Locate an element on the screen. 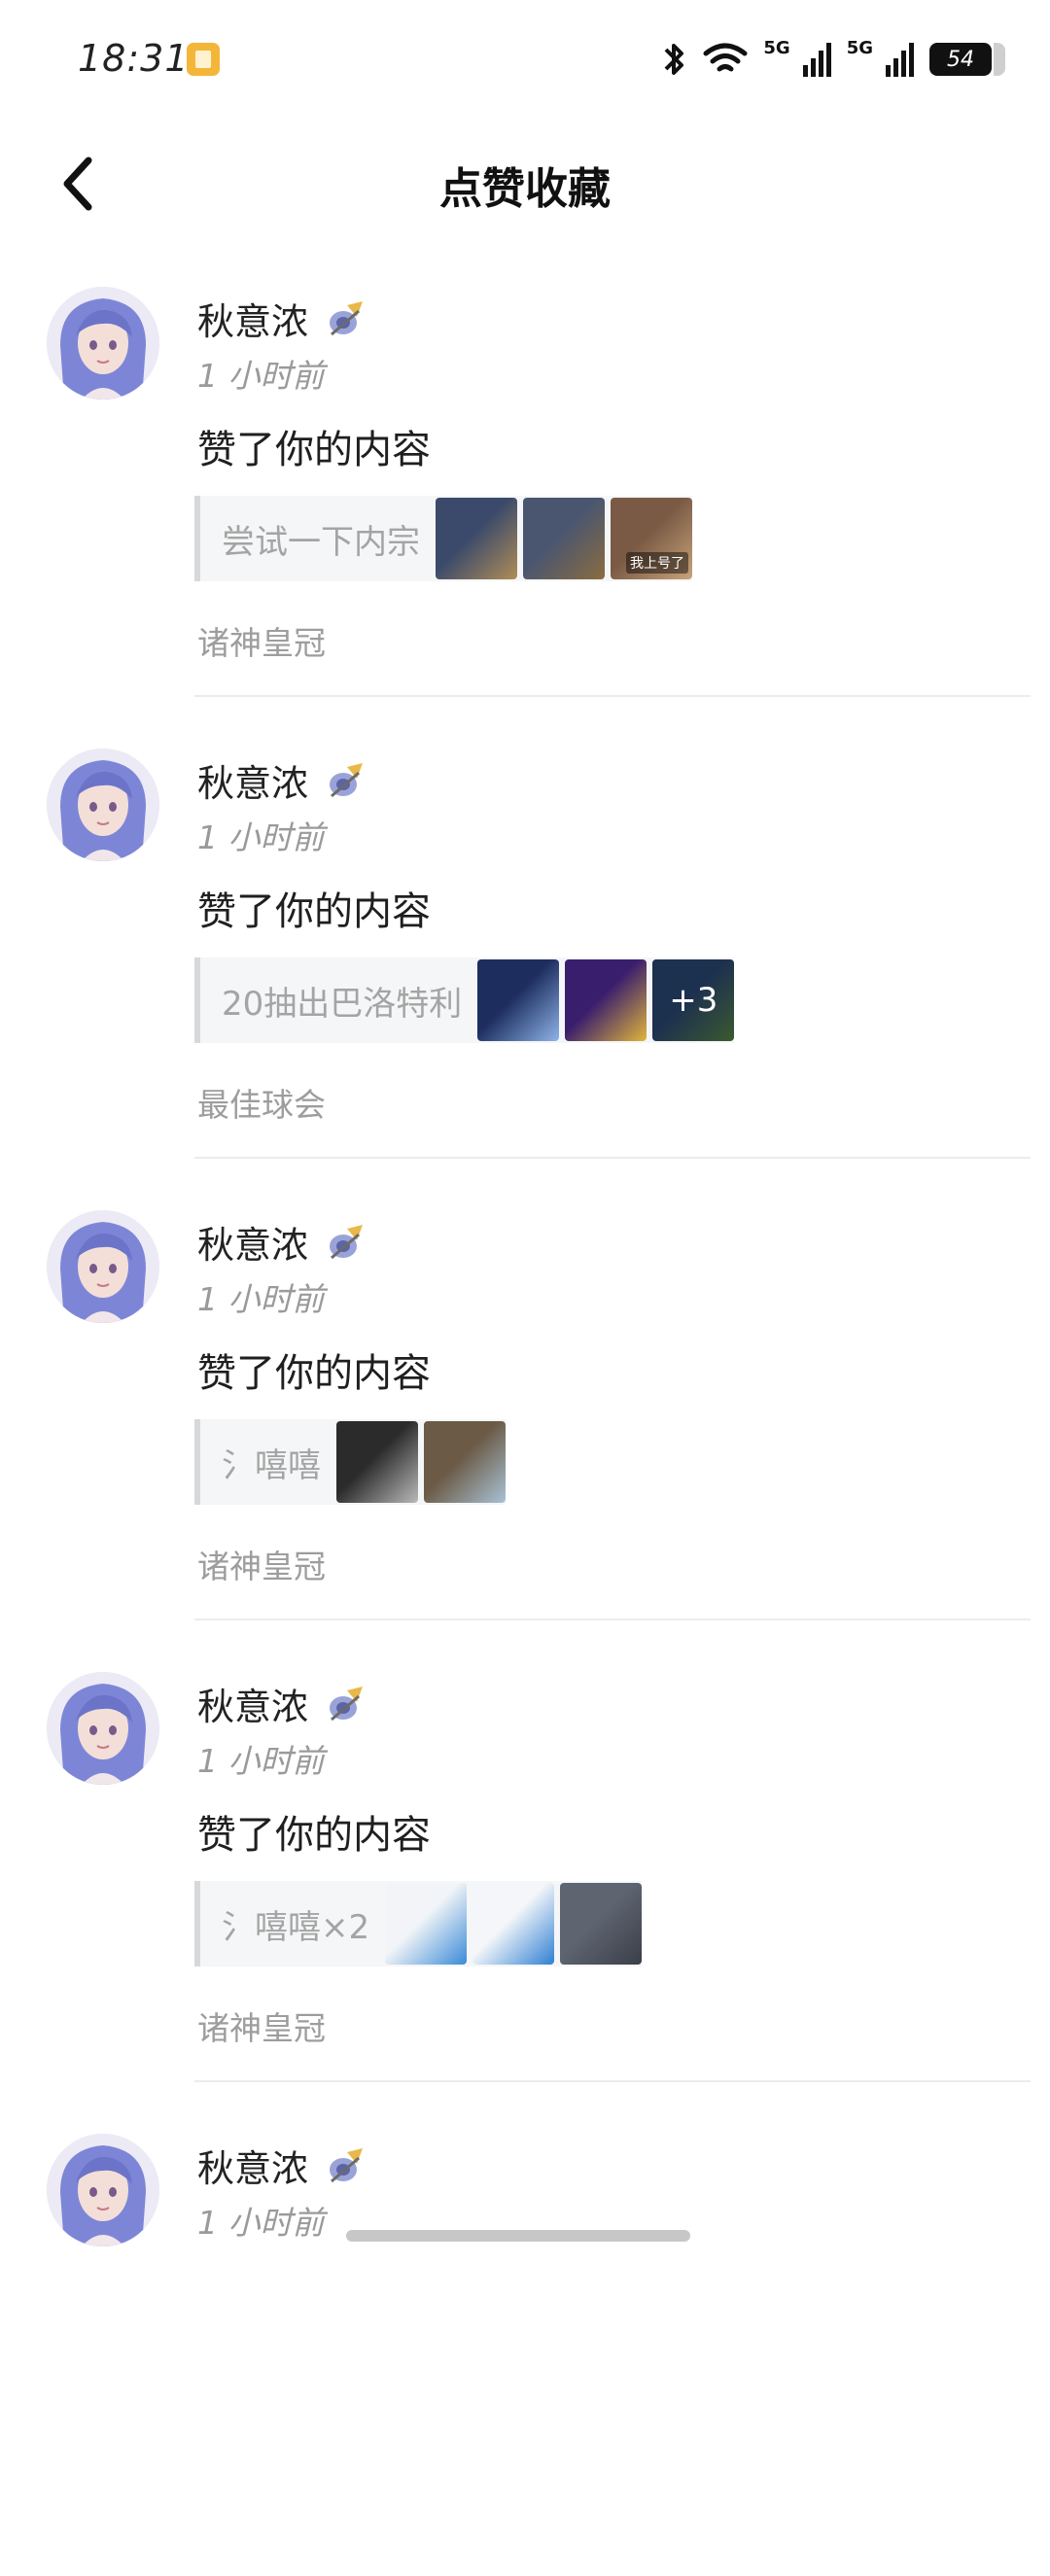 This screenshot has width=1050, height=2576. thumbnail-strip: 我上号了 is located at coordinates (564, 539).